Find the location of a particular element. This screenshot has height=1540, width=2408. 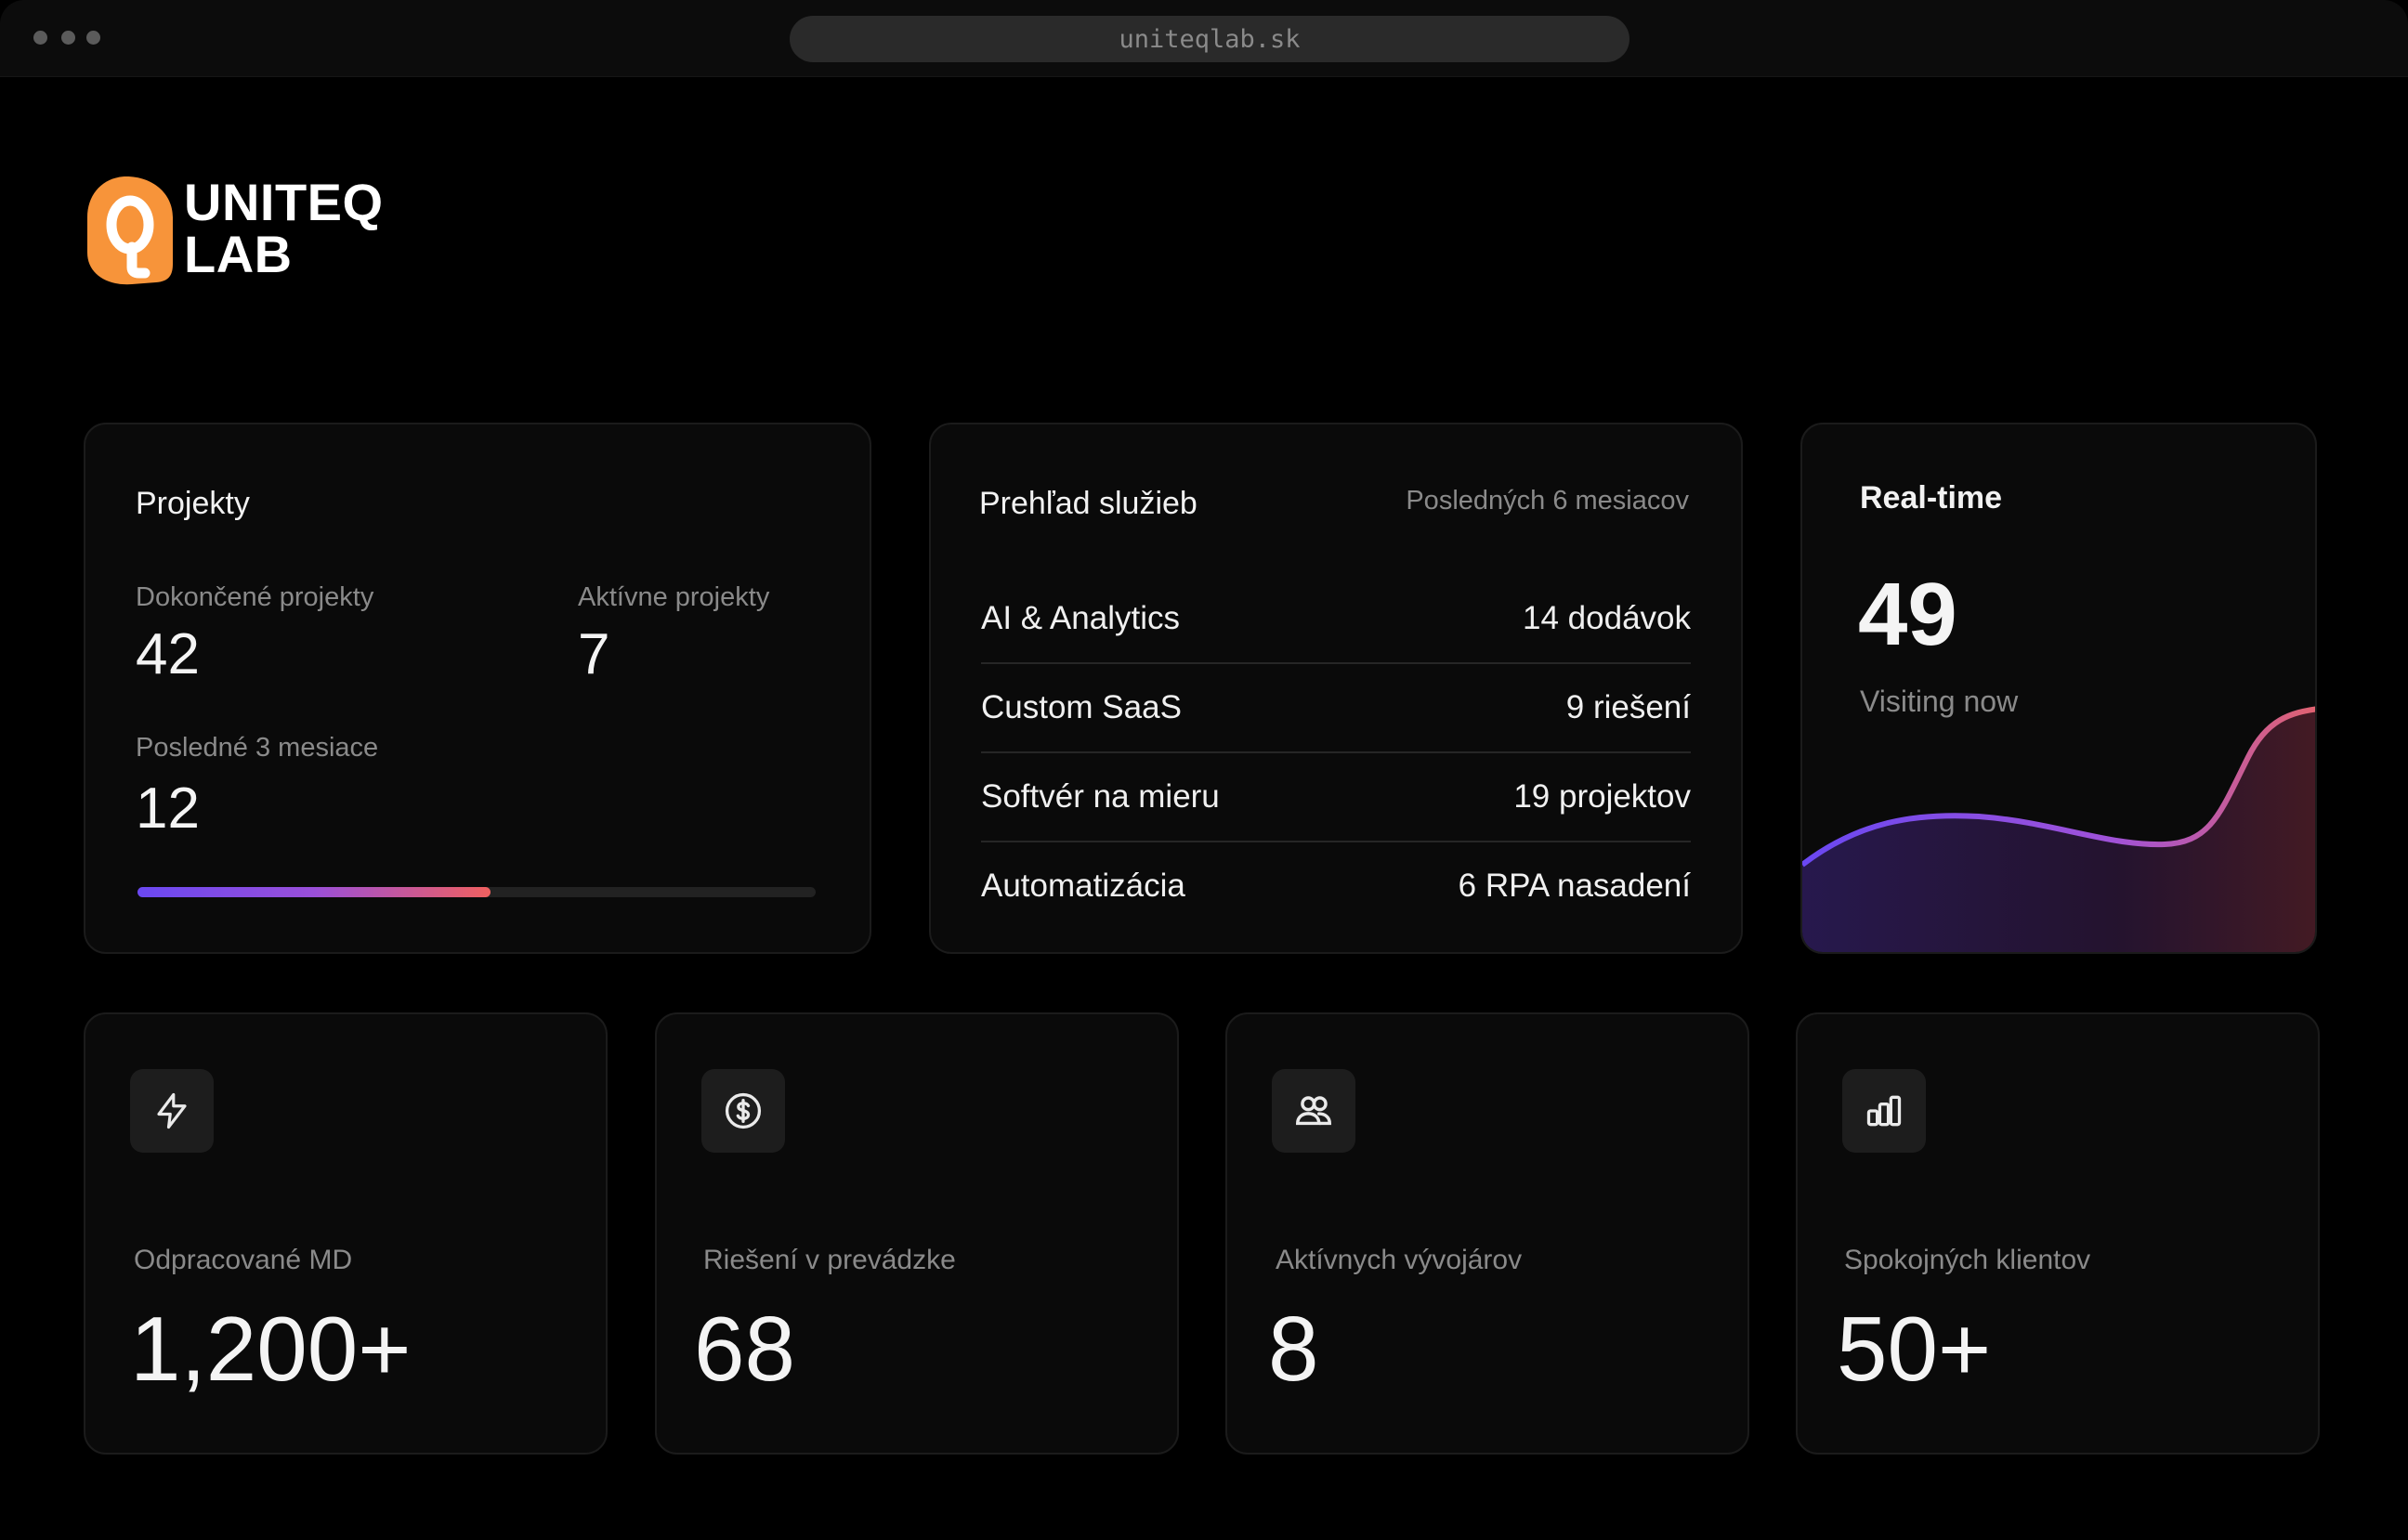

stat-label: Odpracované MD is located at coordinates (243, 1260).